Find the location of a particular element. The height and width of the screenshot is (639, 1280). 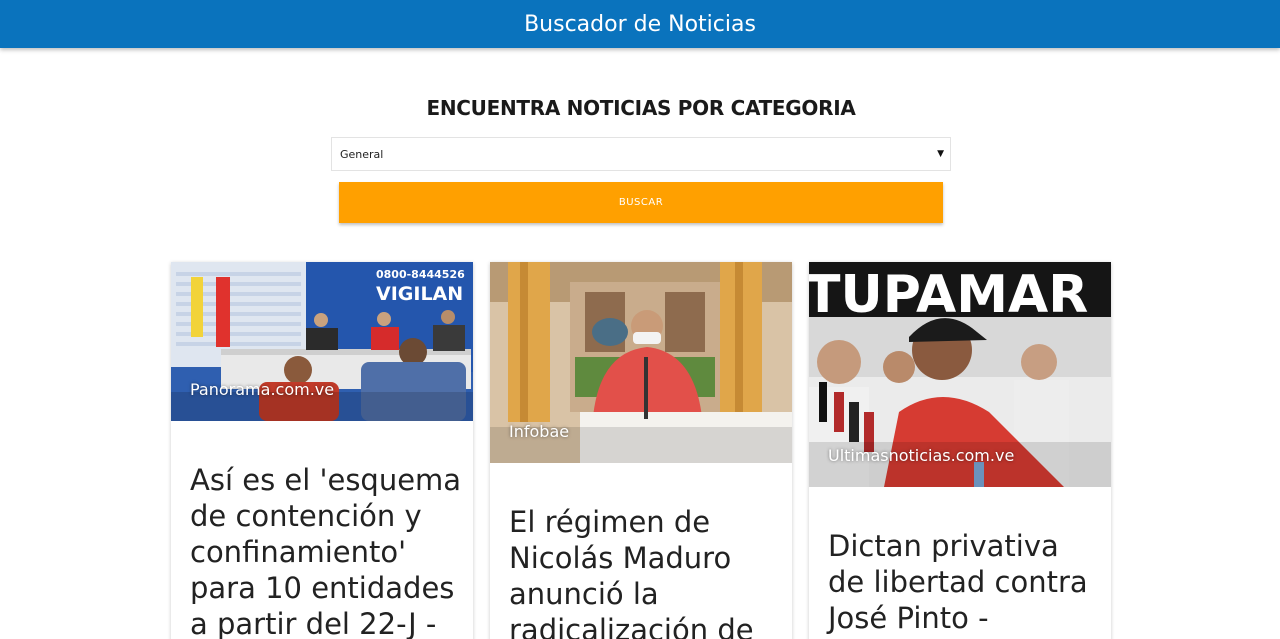

category-select: General ▼ is located at coordinates (641, 154).